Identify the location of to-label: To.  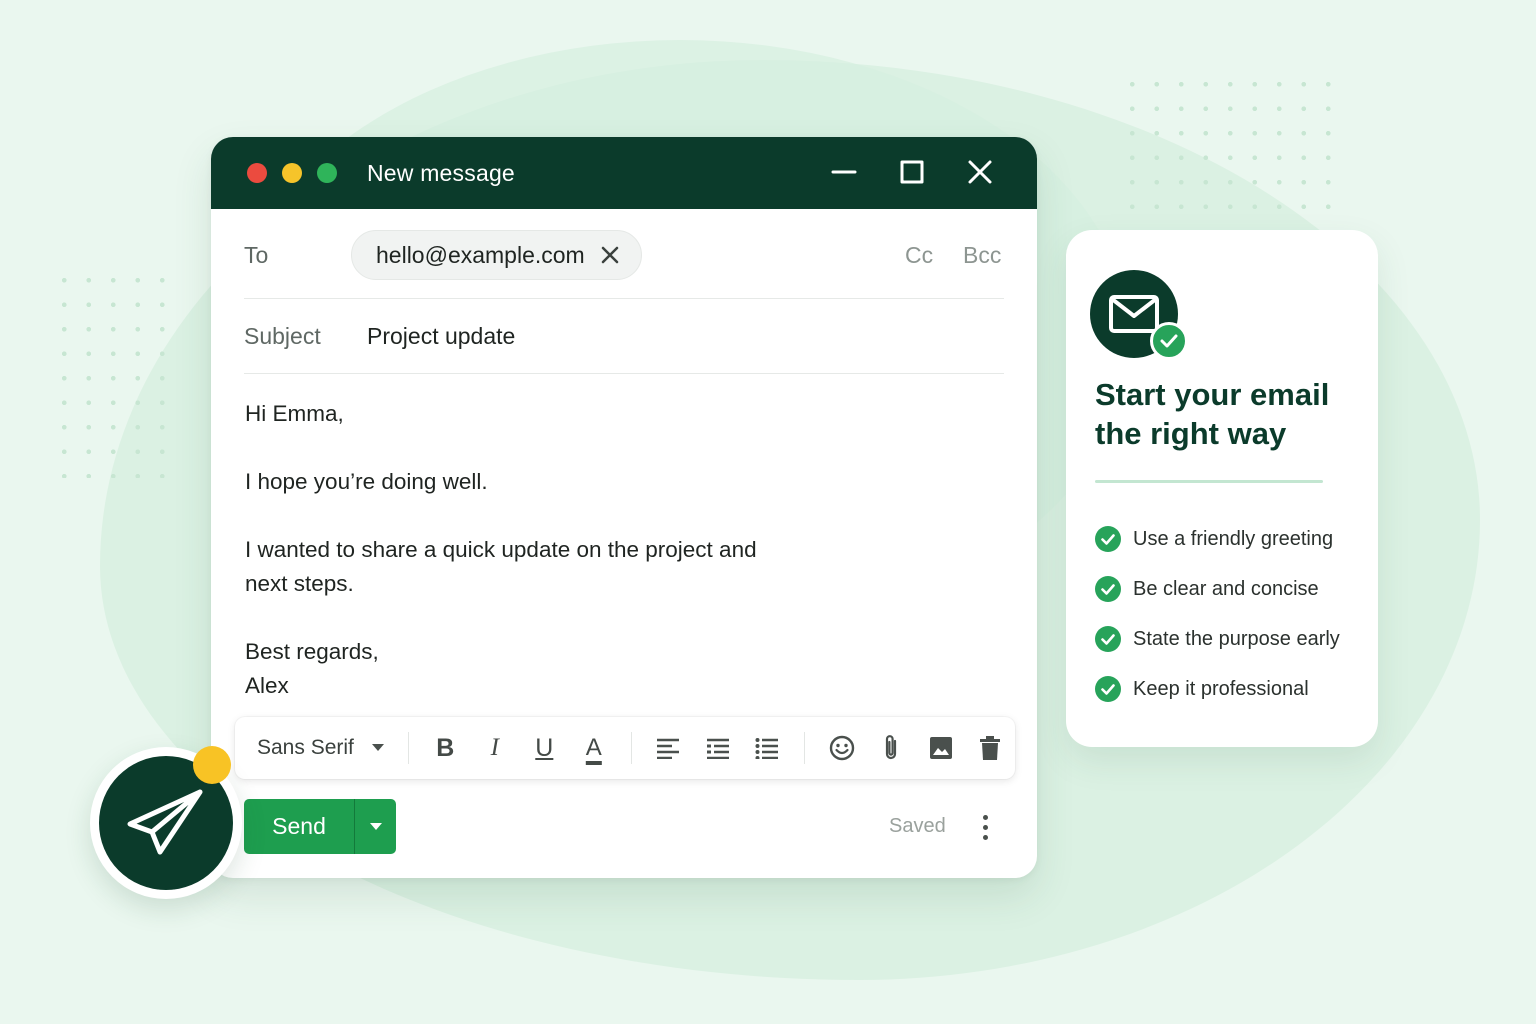
(256, 255).